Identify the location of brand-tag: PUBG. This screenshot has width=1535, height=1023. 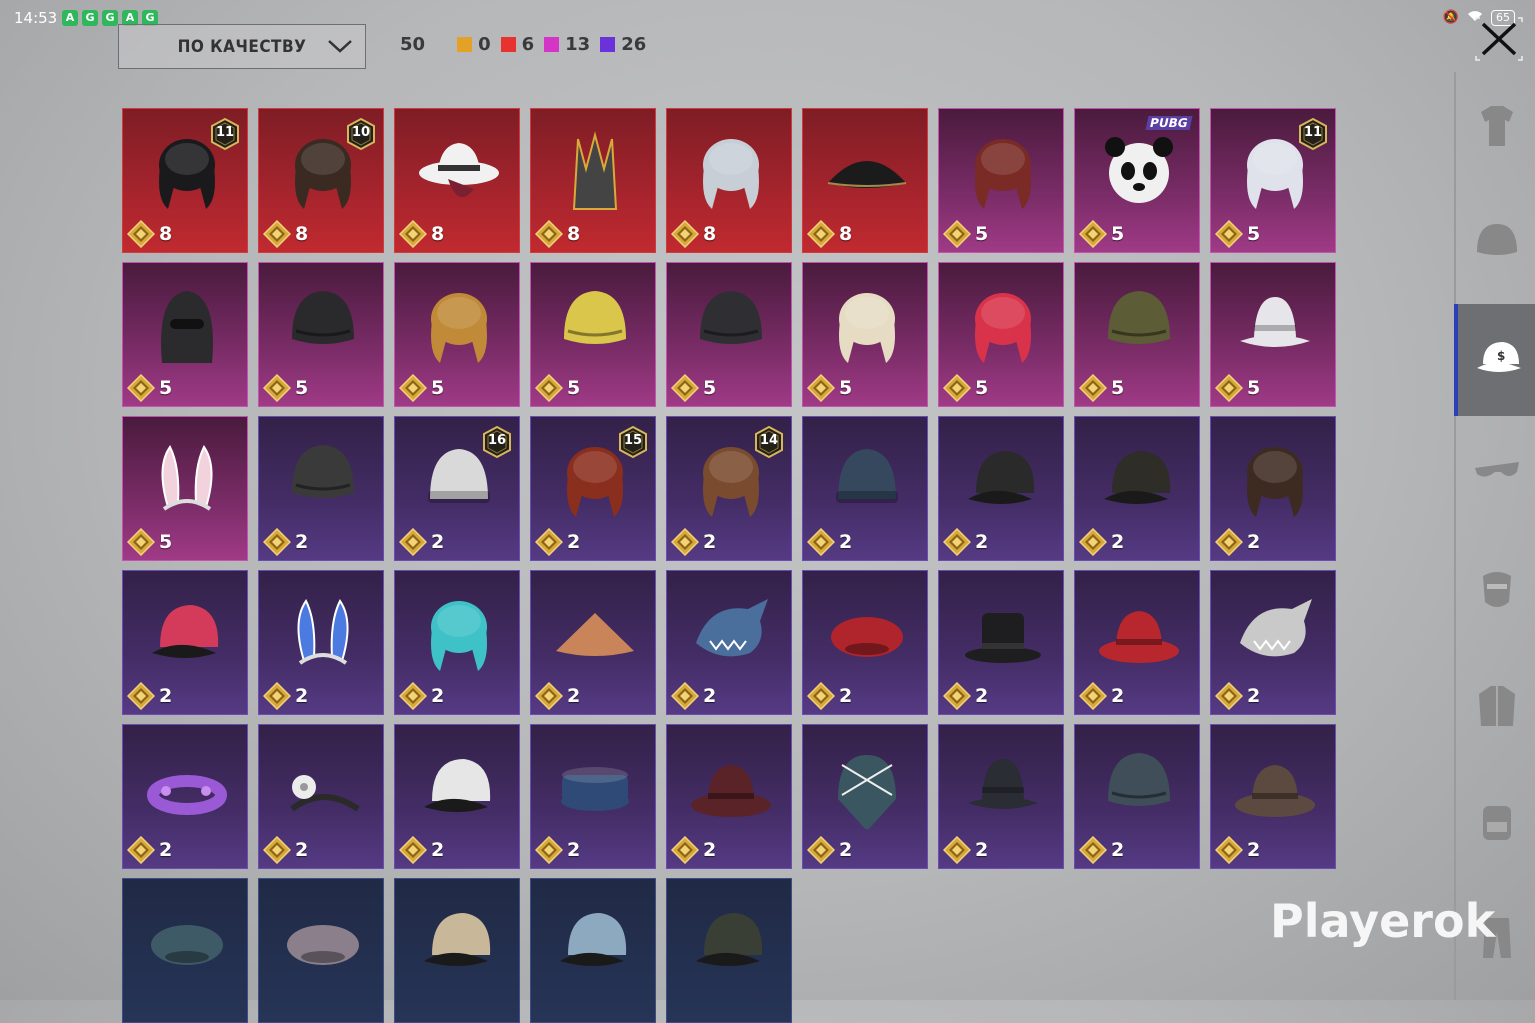
(1169, 123).